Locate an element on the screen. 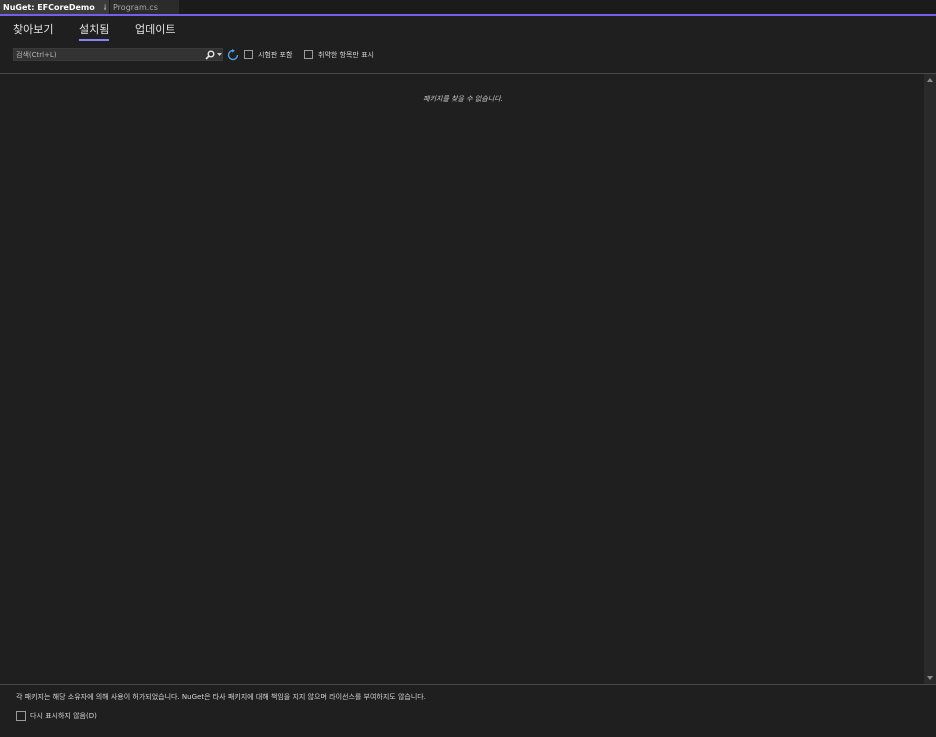 This screenshot has width=936, height=737. vulnerable-only-label: 취약한 항목만 표시 is located at coordinates (346, 55).